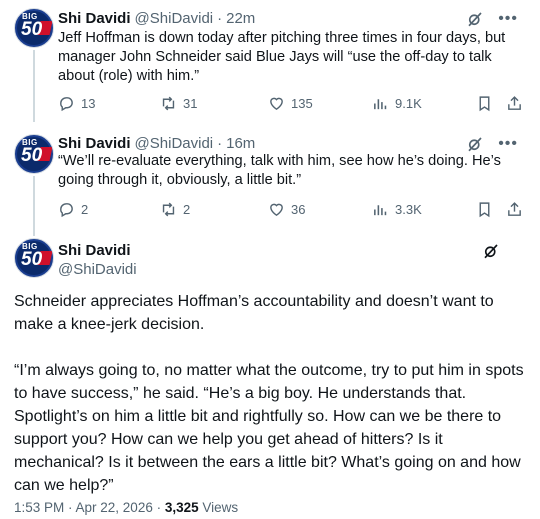 This screenshot has width=540, height=519. I want to click on grok-icon, so click(491, 251).